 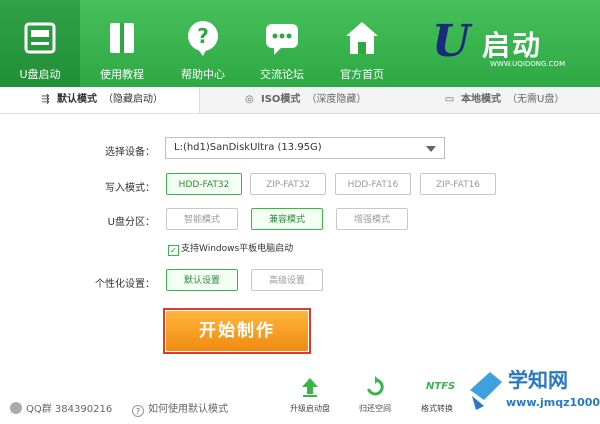 I want to click on checkbox-label: 支持Windows平板电脑启动, so click(x=237, y=249).